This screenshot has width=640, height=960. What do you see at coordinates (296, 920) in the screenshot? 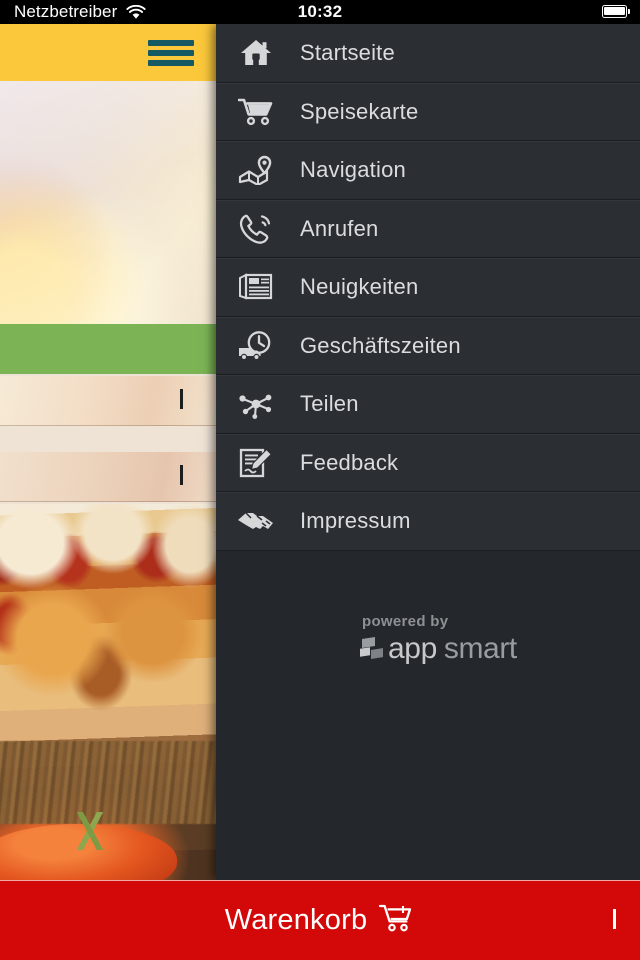
I see `cart-label: Warenkorb` at bounding box center [296, 920].